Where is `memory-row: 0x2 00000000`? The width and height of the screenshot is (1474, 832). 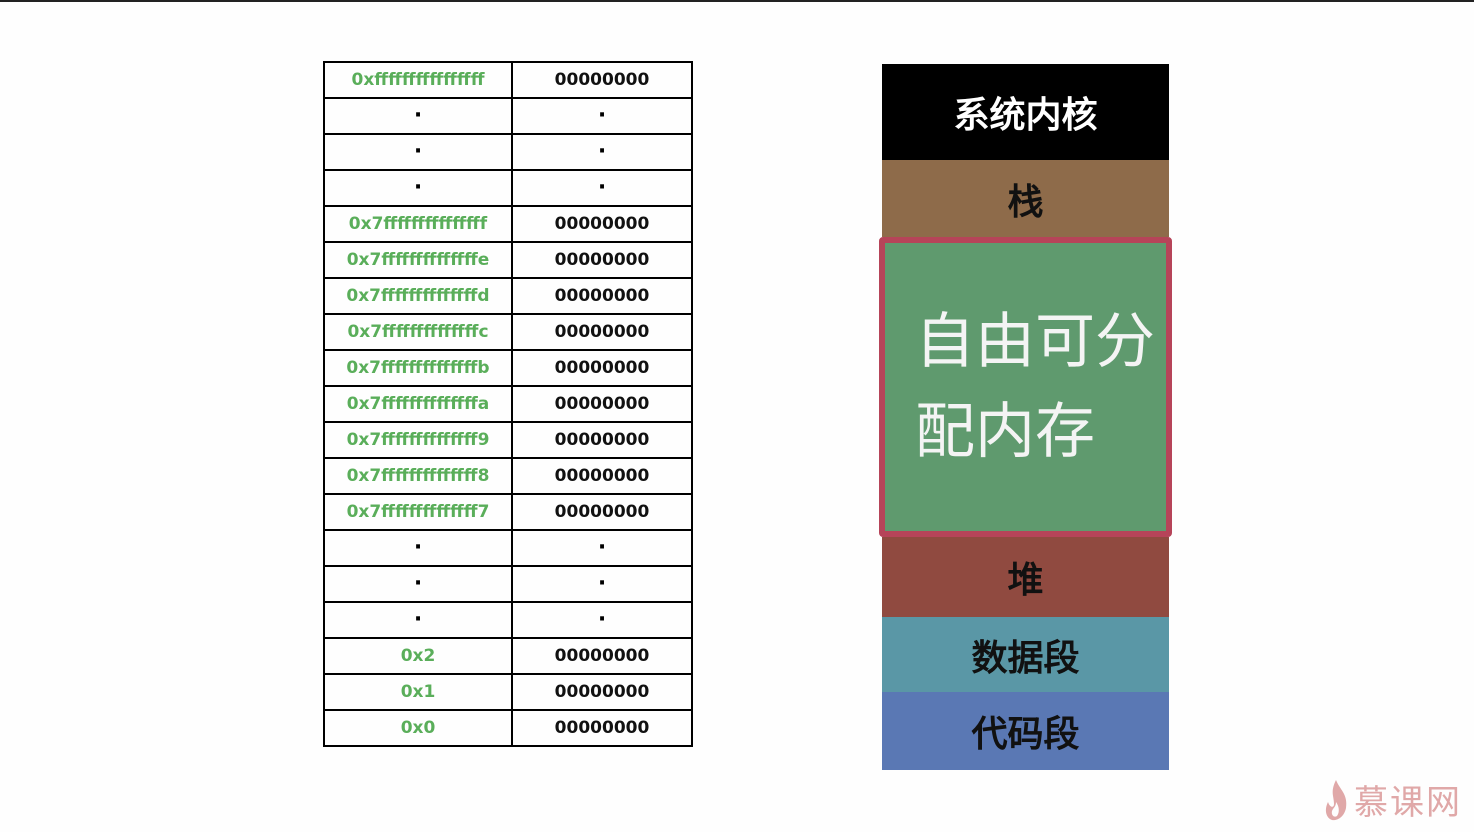 memory-row: 0x2 00000000 is located at coordinates (508, 656).